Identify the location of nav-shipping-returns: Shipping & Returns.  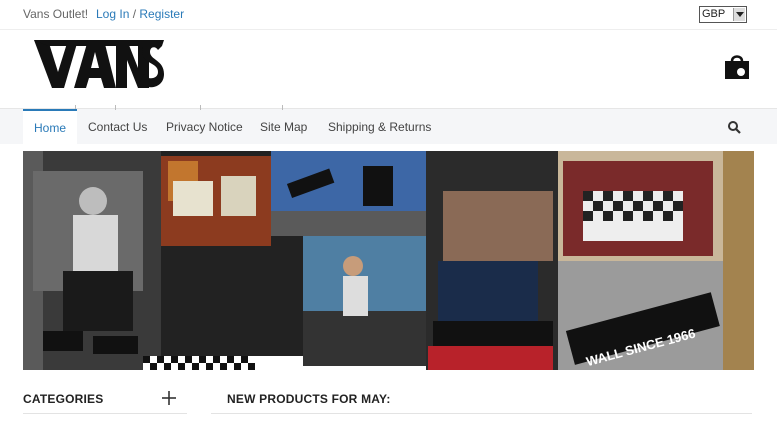
(379, 127).